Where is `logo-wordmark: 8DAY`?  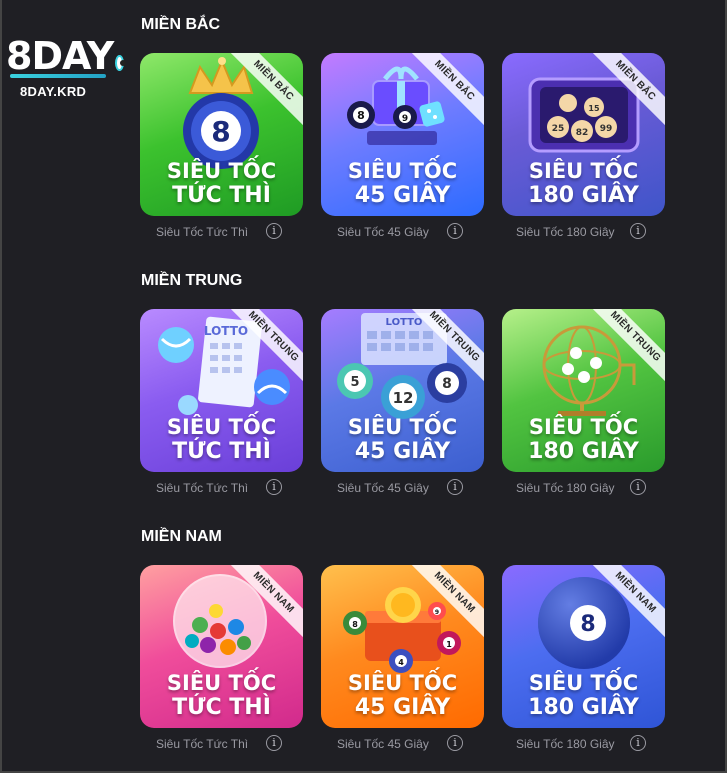 logo-wordmark: 8DAY is located at coordinates (66, 56).